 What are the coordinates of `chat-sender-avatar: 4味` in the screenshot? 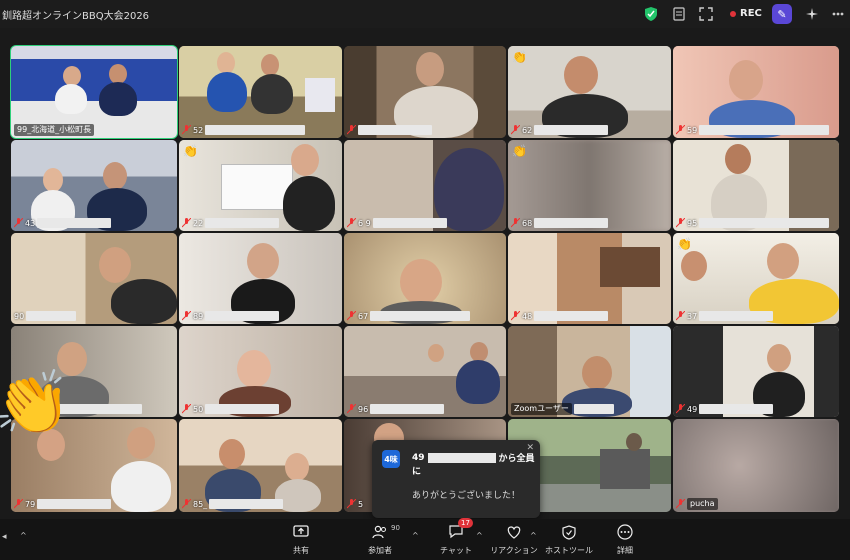 It's located at (391, 459).